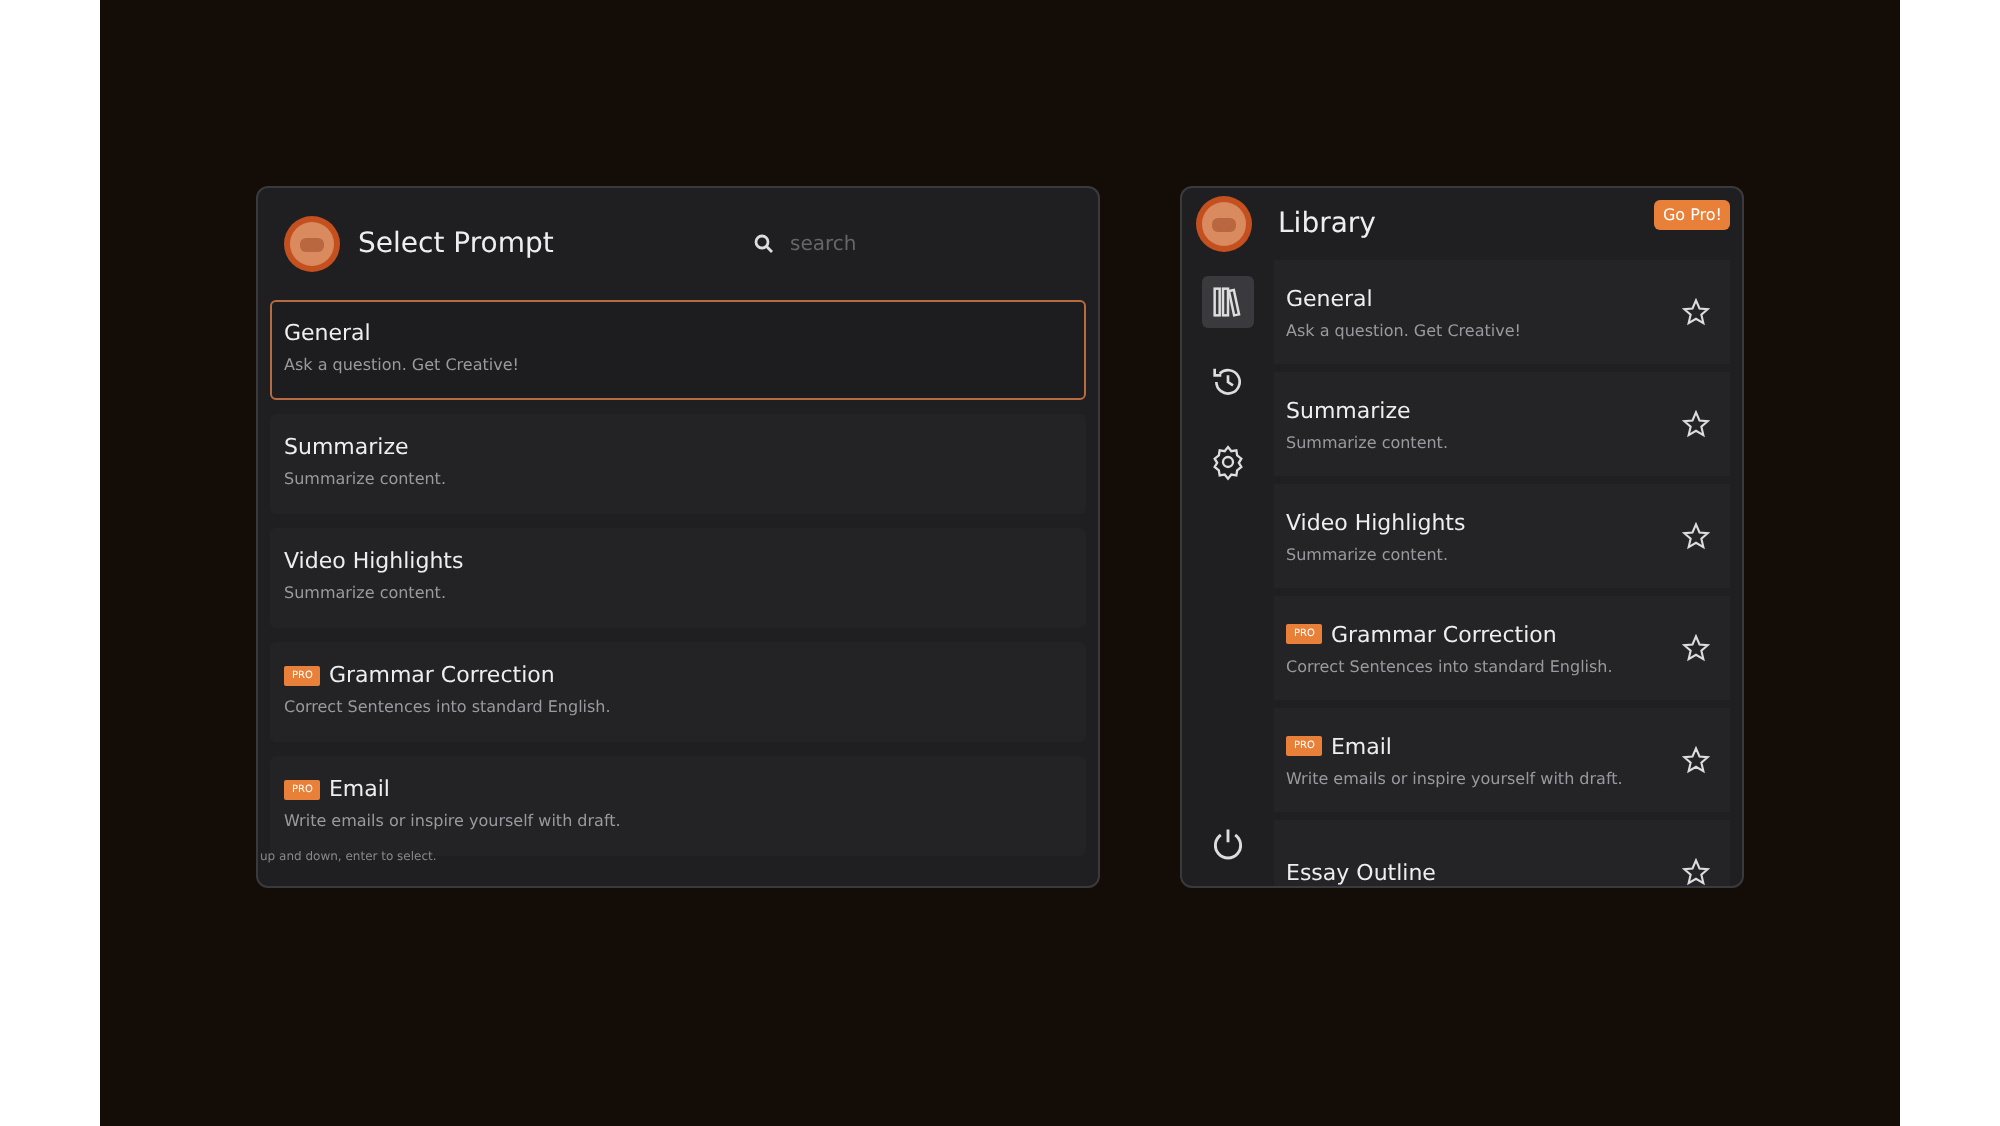  I want to click on library-item: Summarize Summarize content., so click(1502, 424).